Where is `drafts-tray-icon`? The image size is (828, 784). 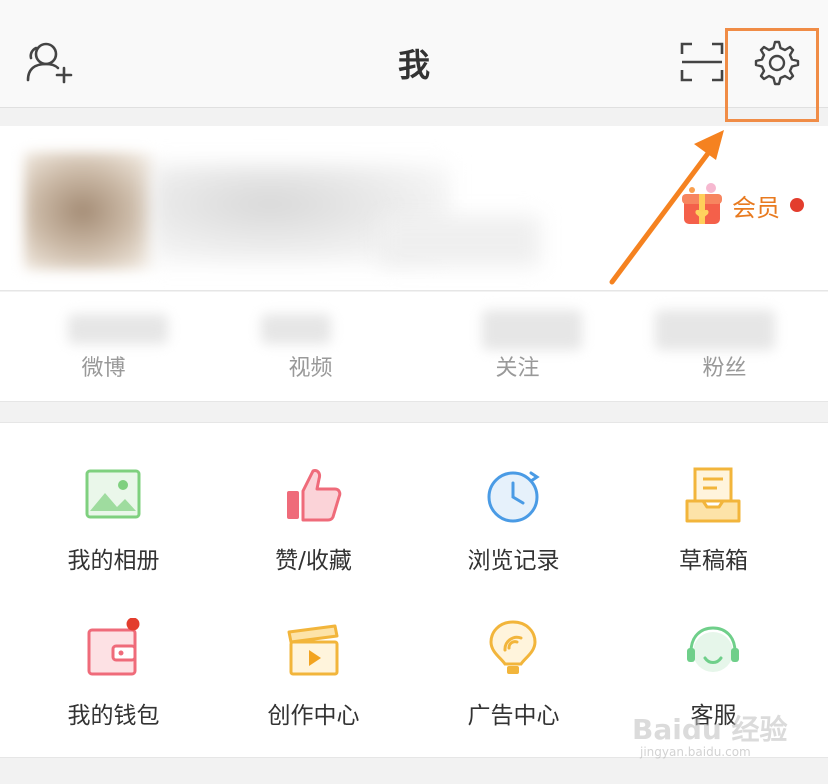 drafts-tray-icon is located at coordinates (713, 495).